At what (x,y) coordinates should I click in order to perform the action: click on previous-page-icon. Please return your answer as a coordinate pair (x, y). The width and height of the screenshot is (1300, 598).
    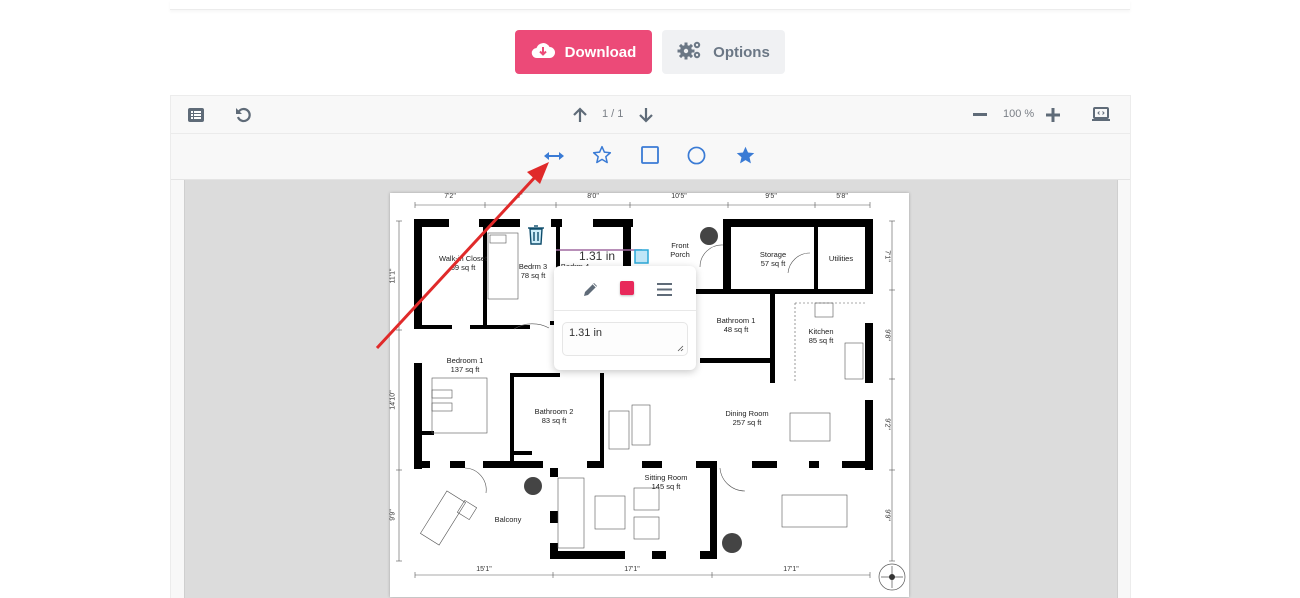
    Looking at the image, I should click on (580, 115).